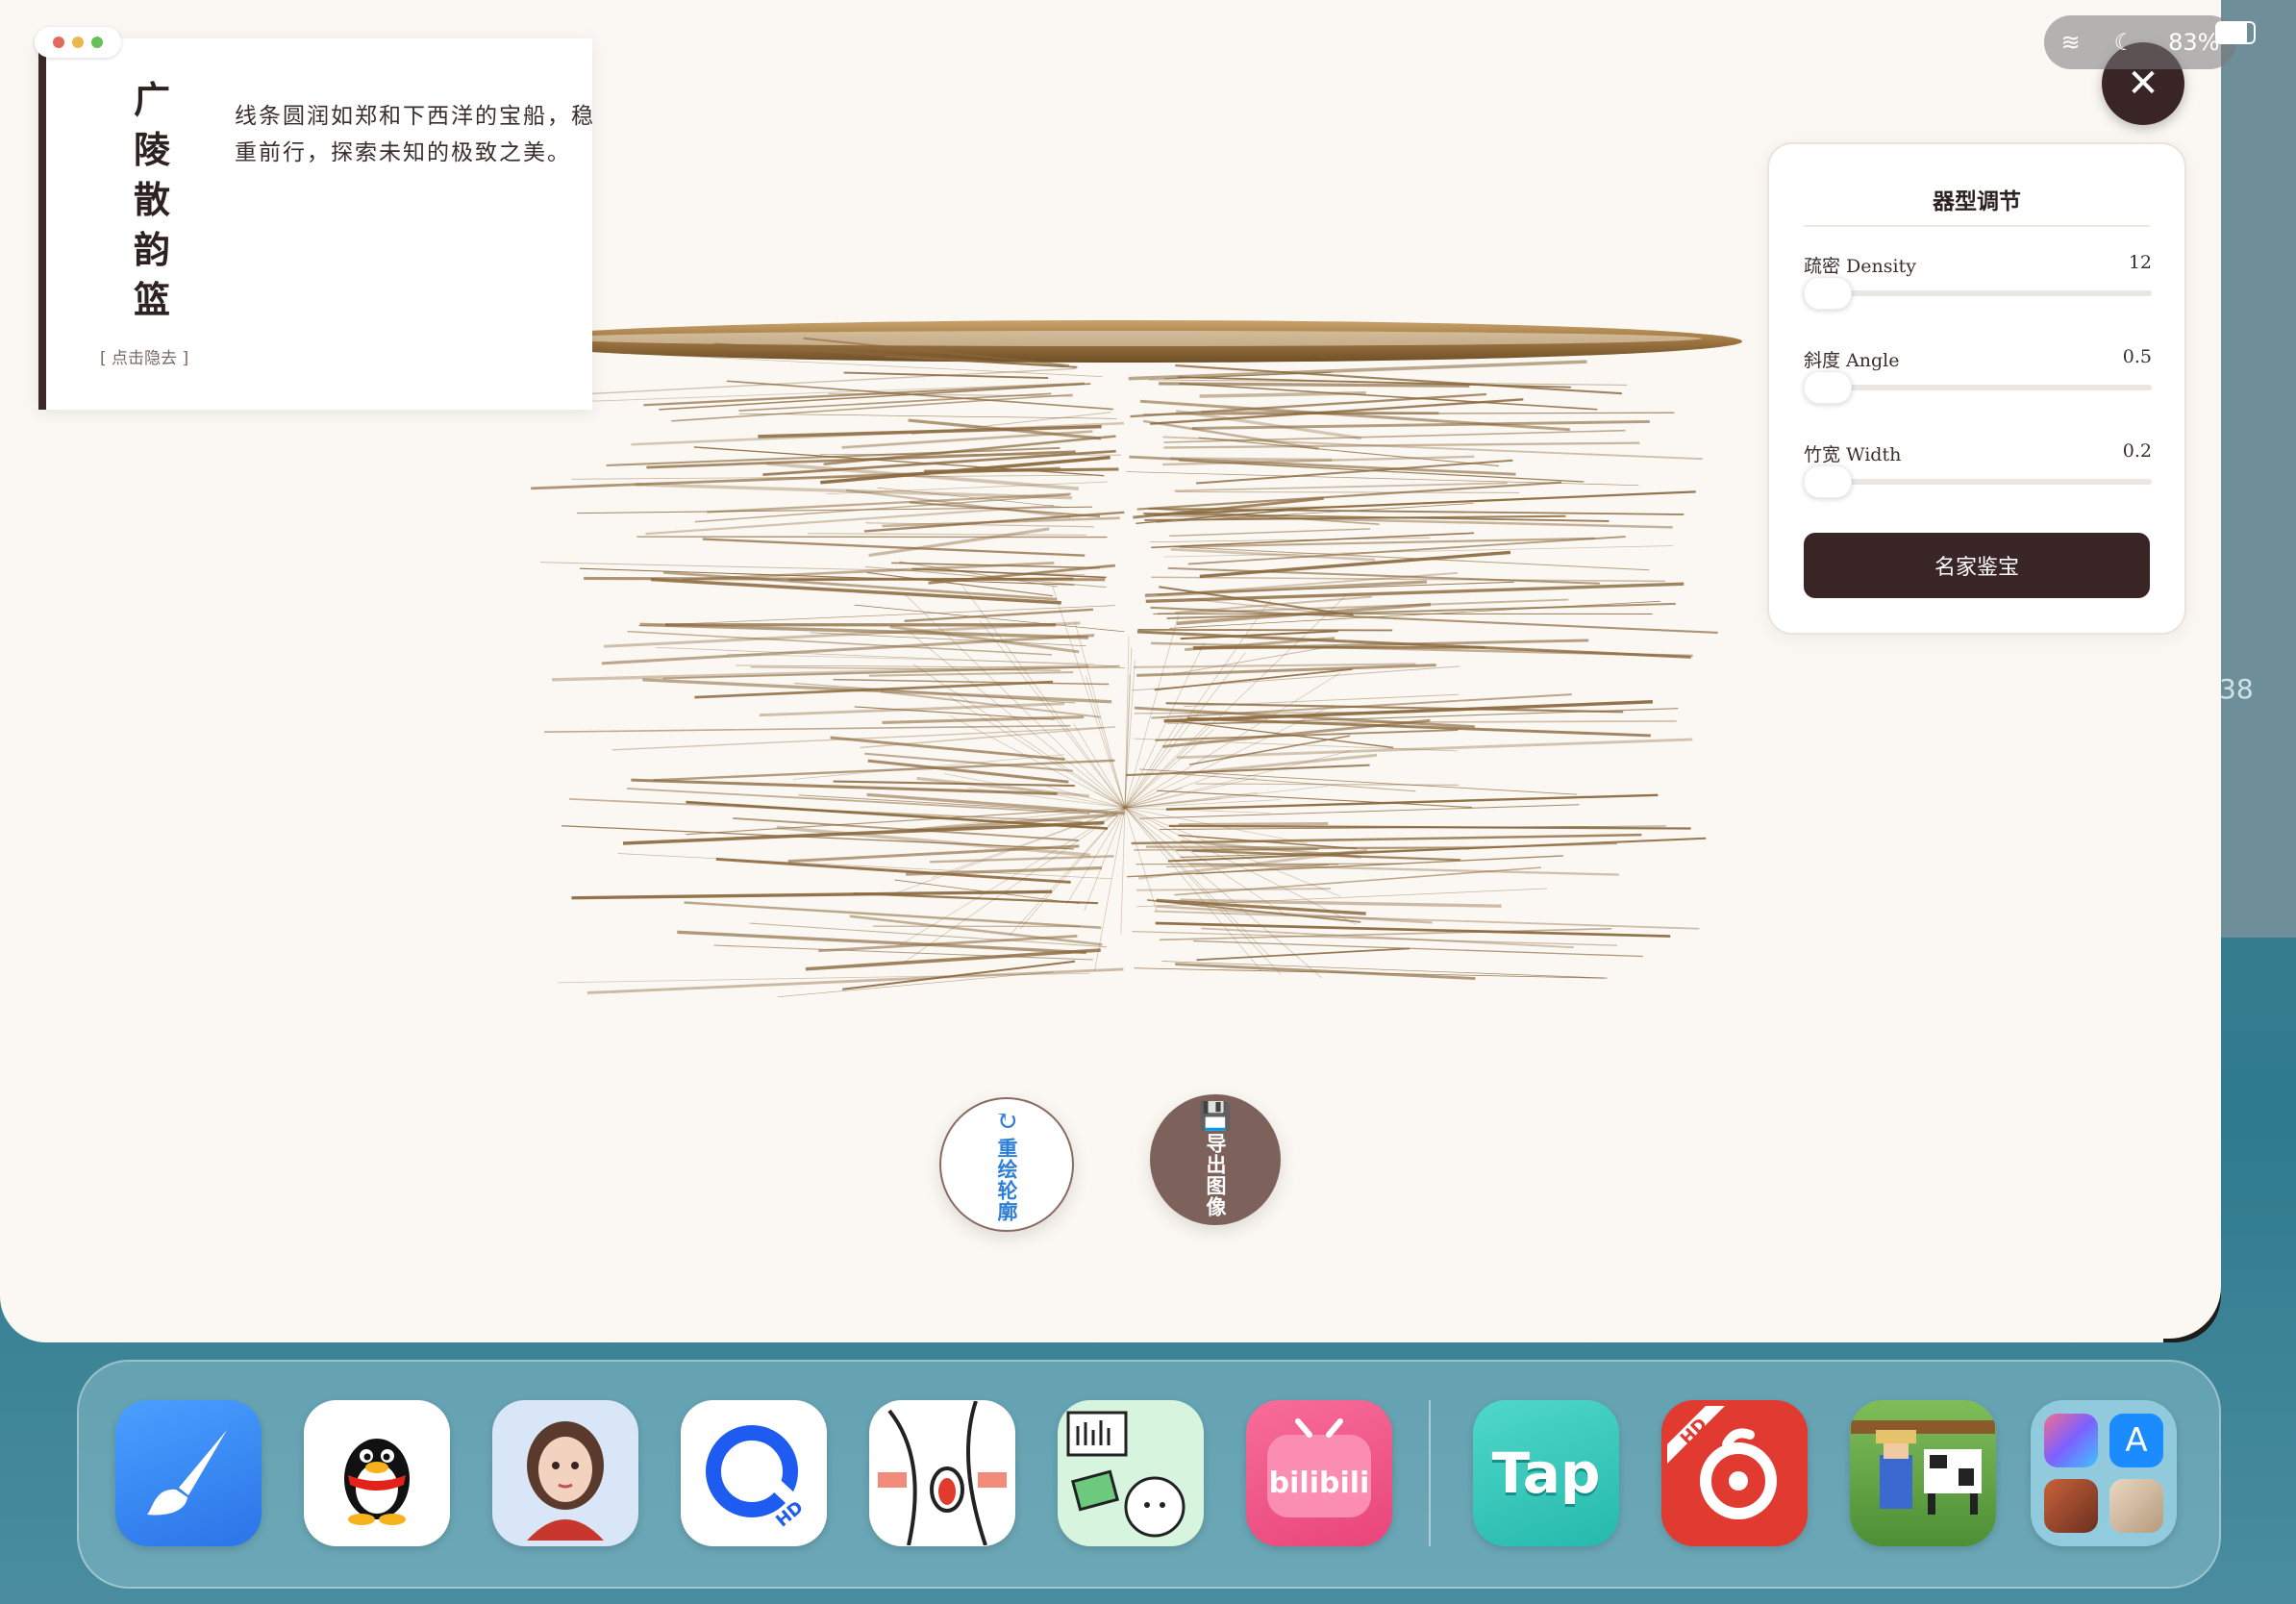  I want to click on moon-icon: ☾, so click(2124, 42).